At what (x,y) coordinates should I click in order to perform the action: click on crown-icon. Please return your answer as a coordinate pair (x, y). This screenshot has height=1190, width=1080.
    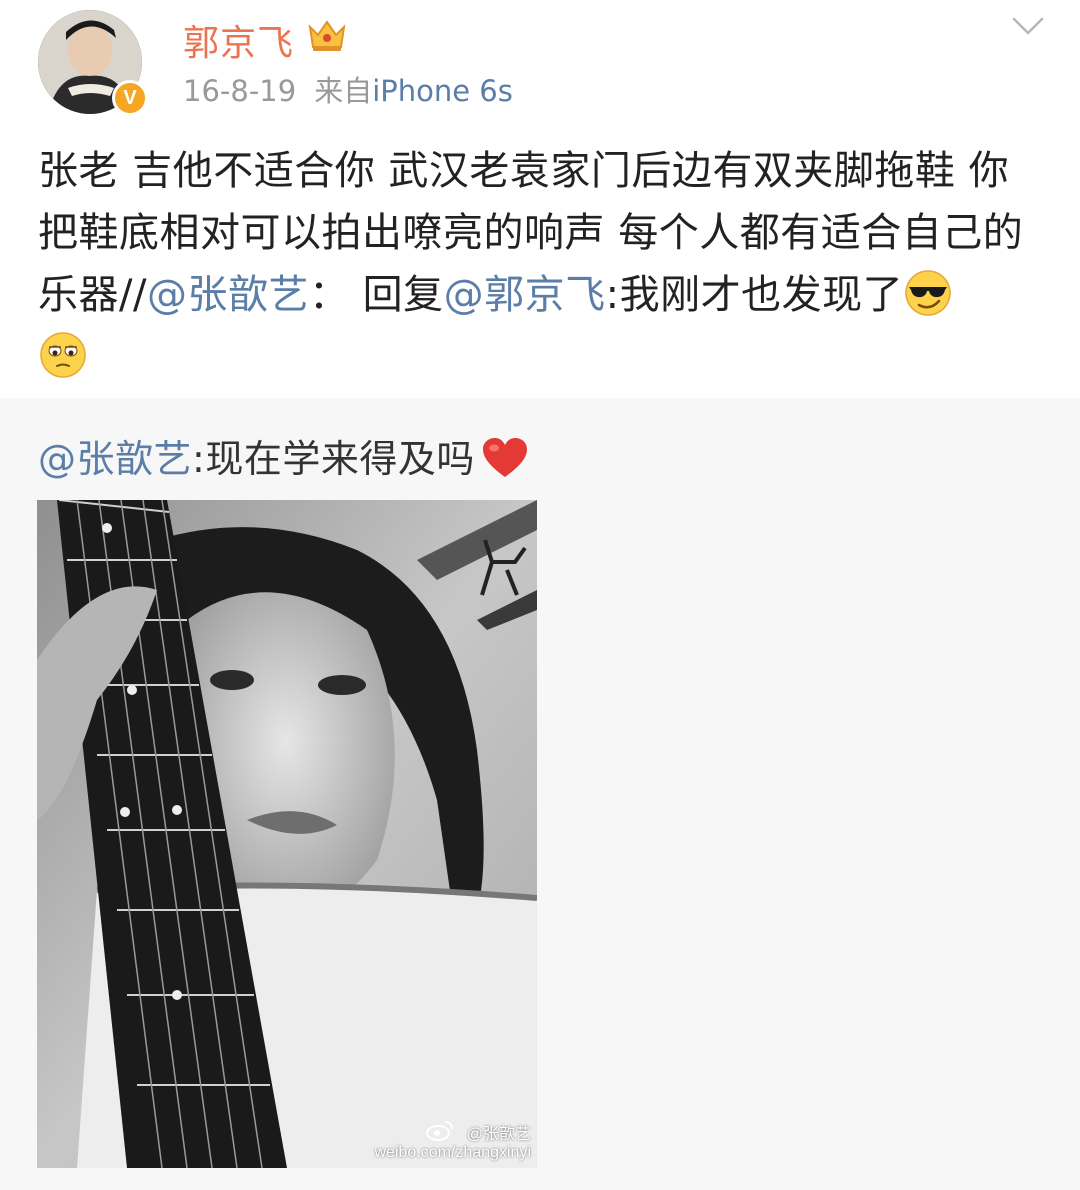
    Looking at the image, I should click on (327, 35).